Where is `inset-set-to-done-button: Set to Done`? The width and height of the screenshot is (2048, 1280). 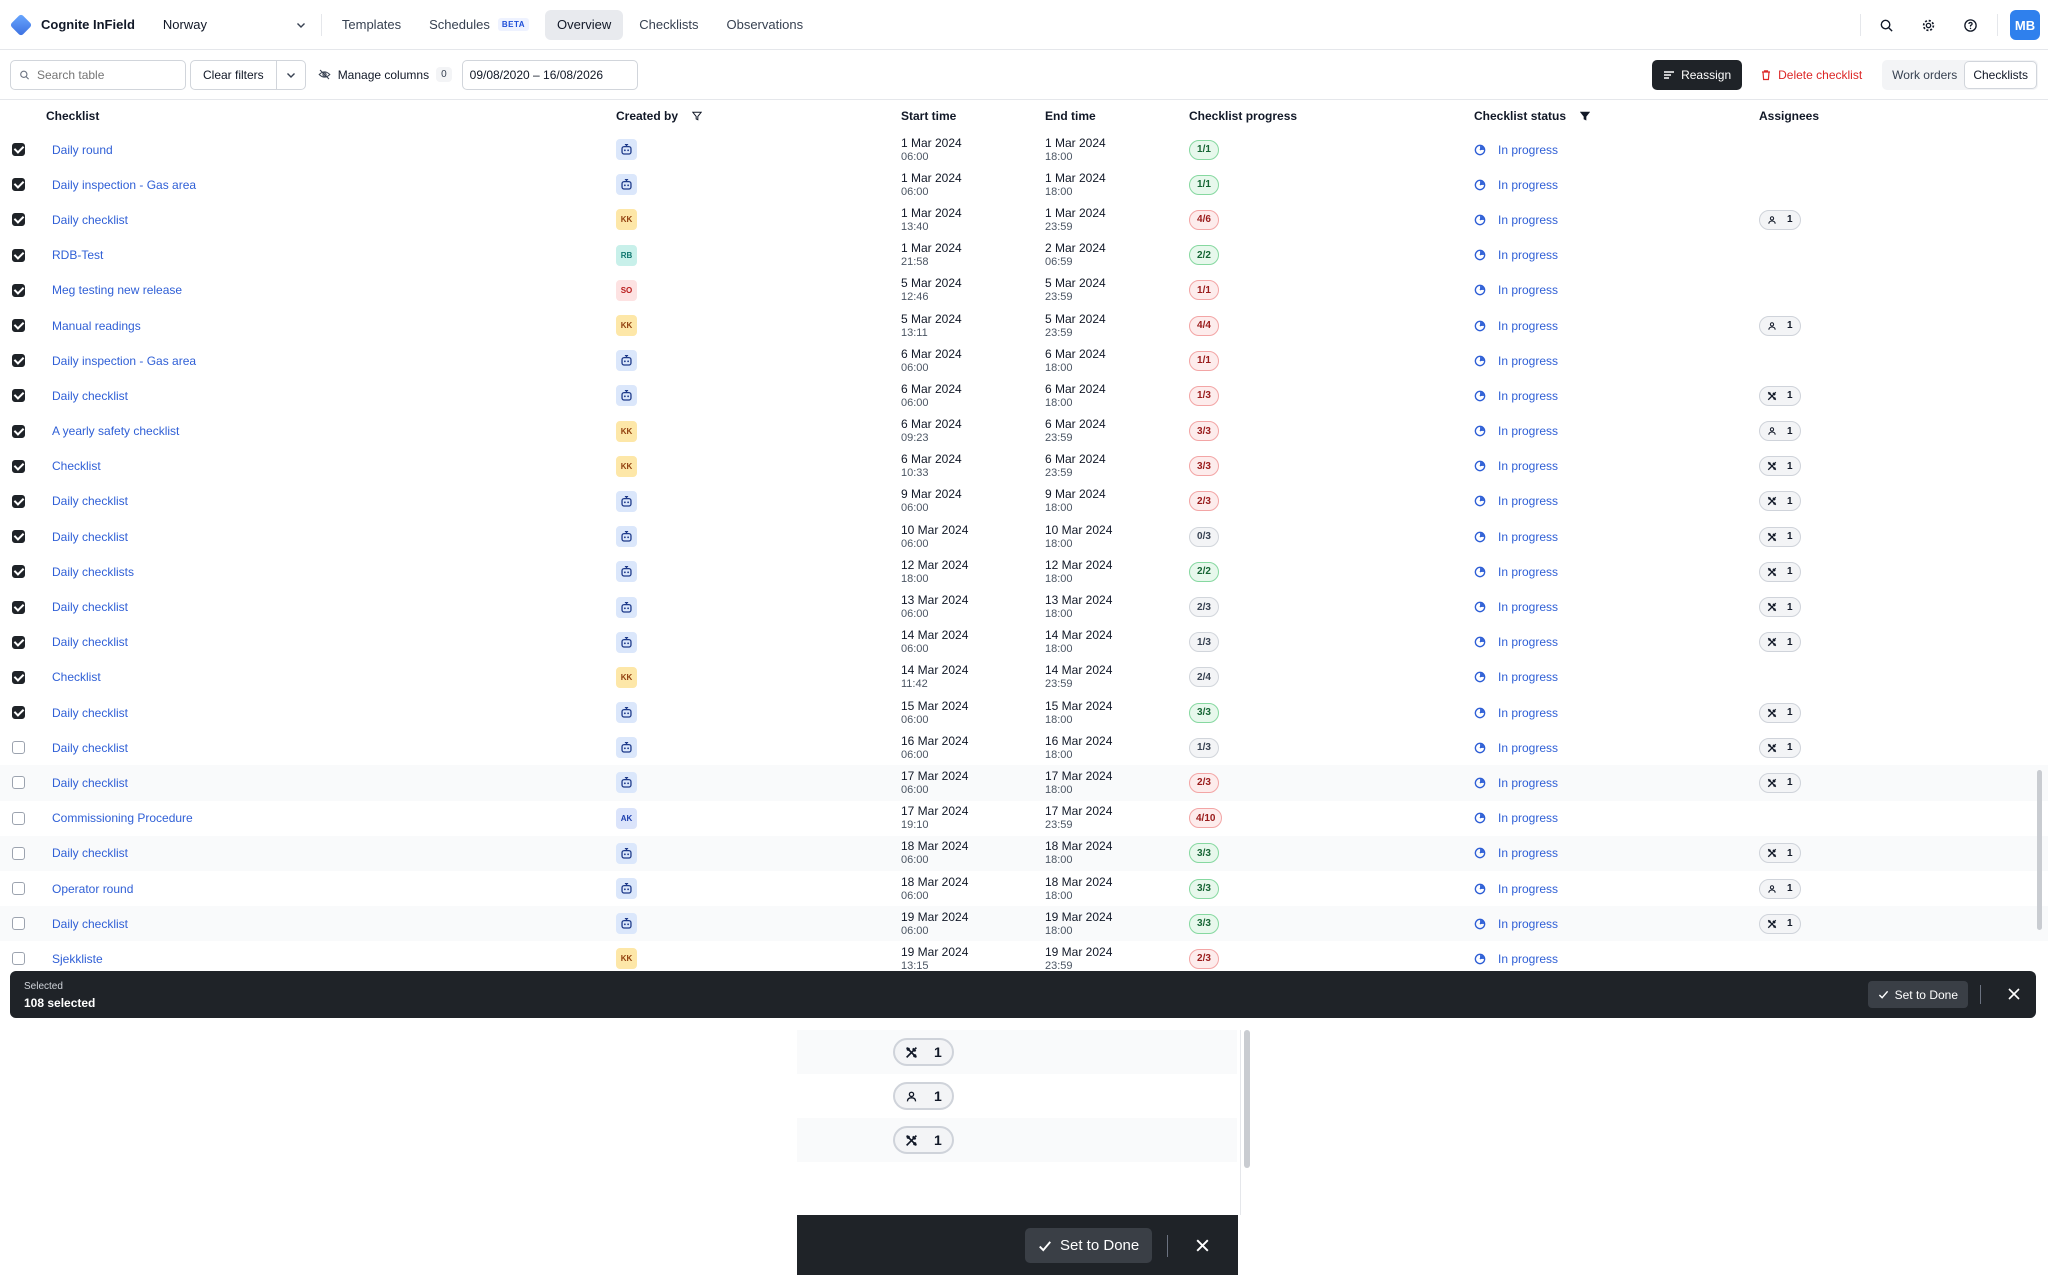
inset-set-to-done-button: Set to Done is located at coordinates (1089, 1245).